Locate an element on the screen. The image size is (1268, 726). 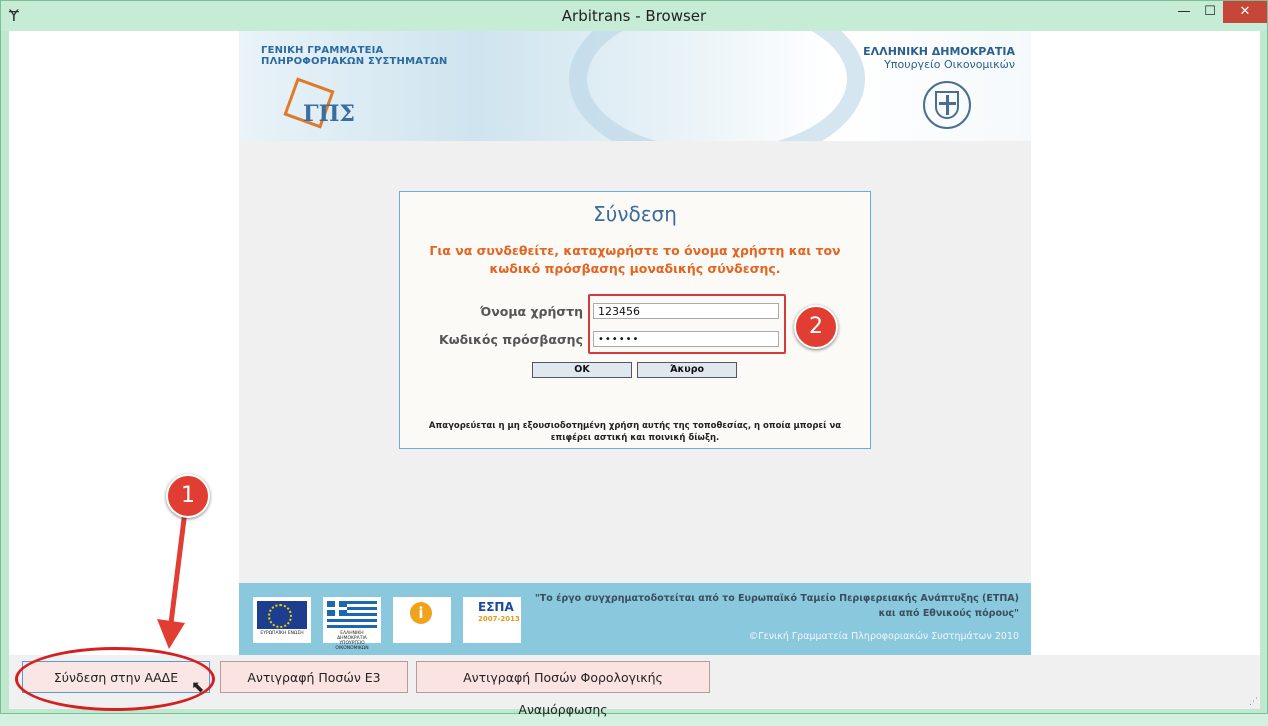
step-1-arrow-head is located at coordinates (171, 634).